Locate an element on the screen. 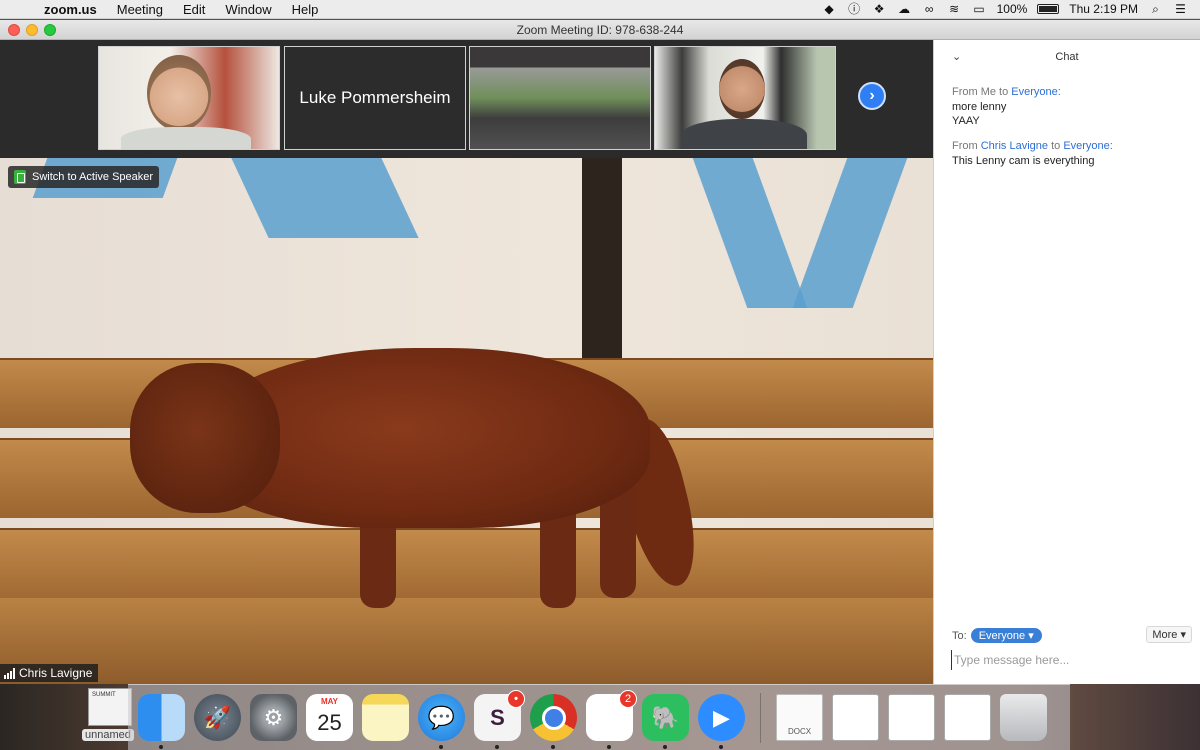  switch-to-active-speaker-button: Switch to Active Speaker is located at coordinates (84, 177).